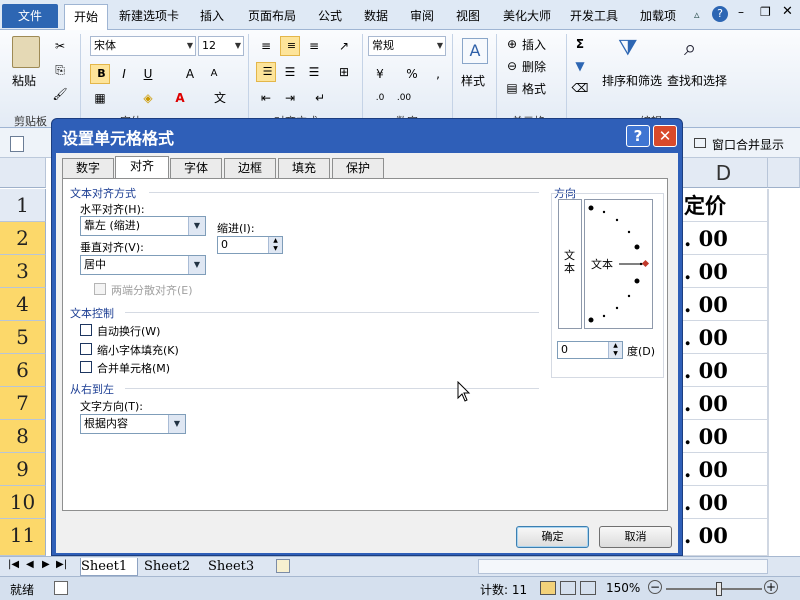 The width and height of the screenshot is (800, 600). I want to click on text-direction-select: 根据内容 ▼, so click(133, 424).